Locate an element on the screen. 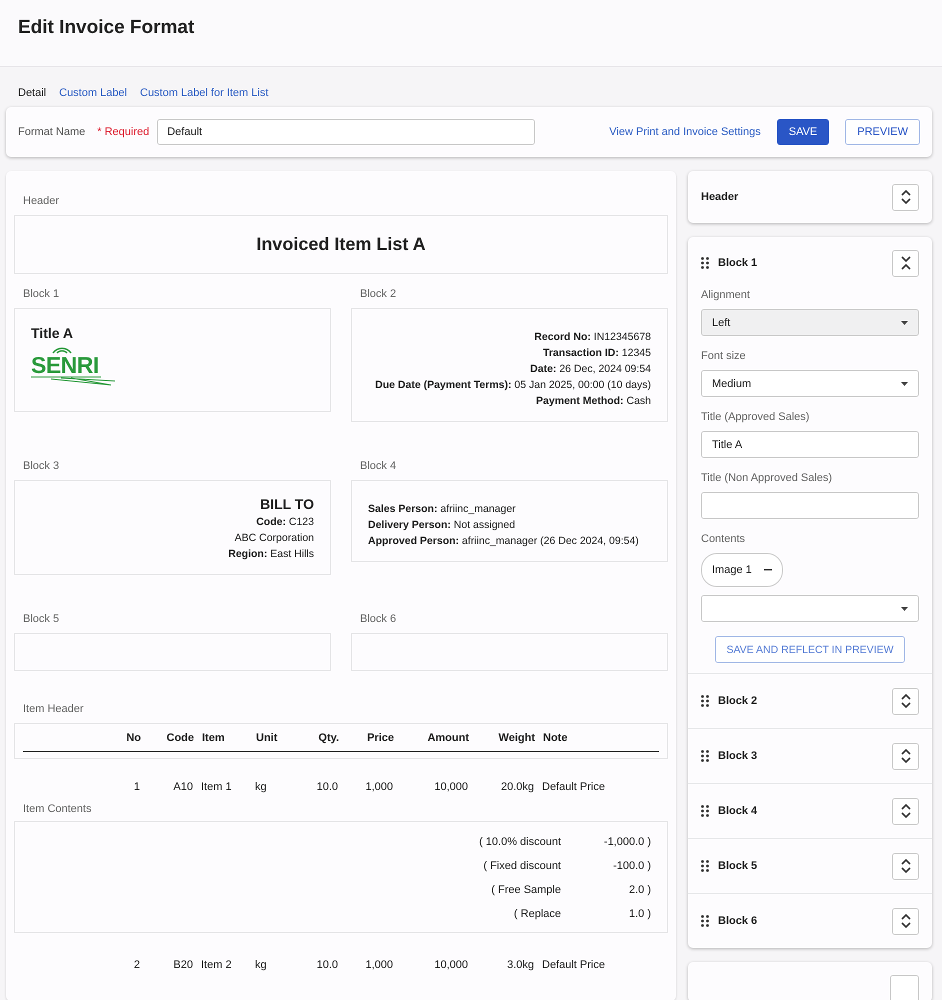 This screenshot has width=942, height=1000. block-text-line: Code: C123 is located at coordinates (284, 522).